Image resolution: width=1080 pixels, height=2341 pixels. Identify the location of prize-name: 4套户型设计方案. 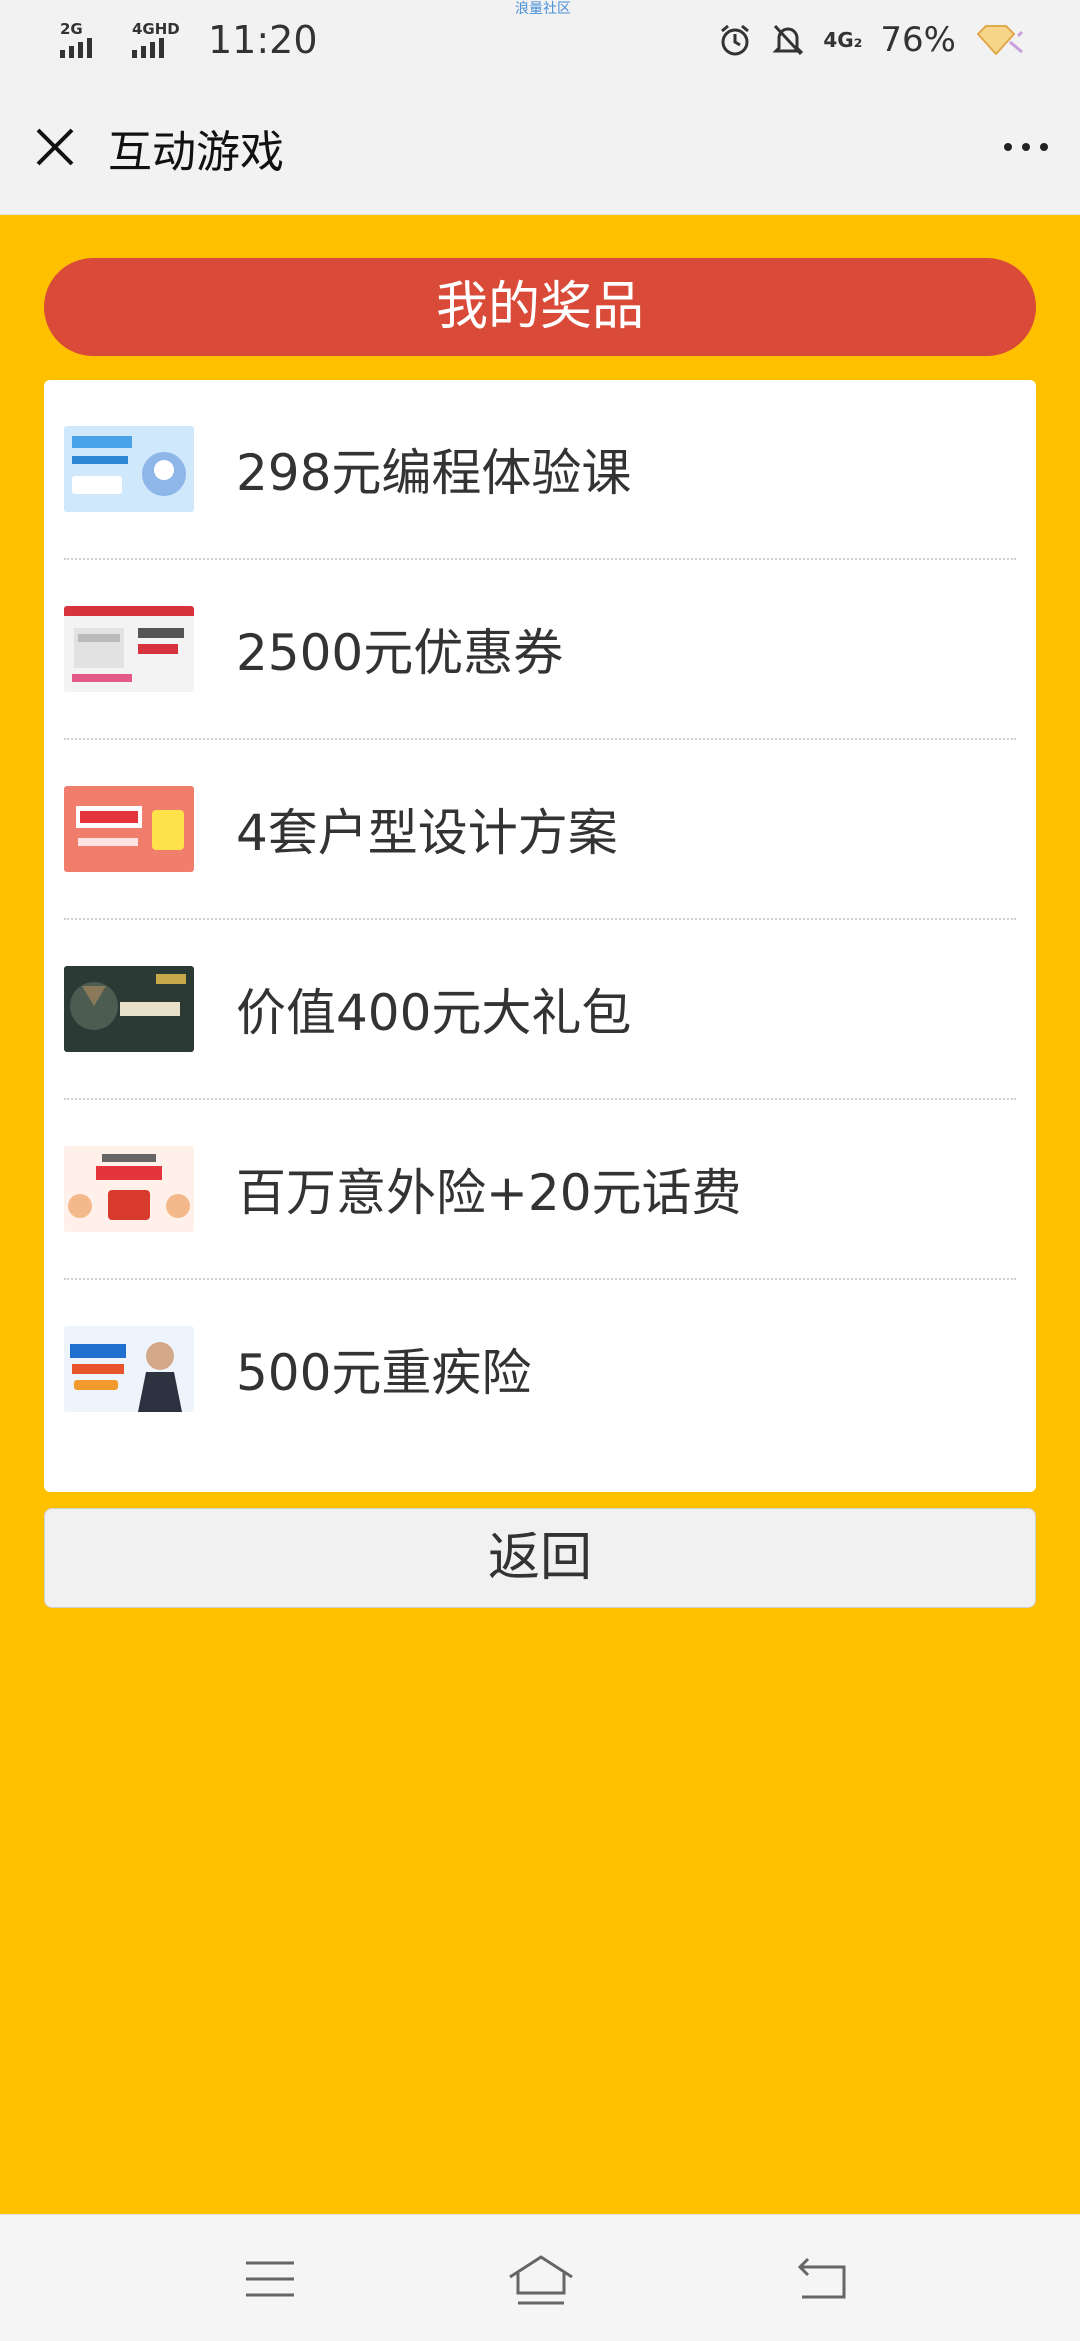
(427, 833).